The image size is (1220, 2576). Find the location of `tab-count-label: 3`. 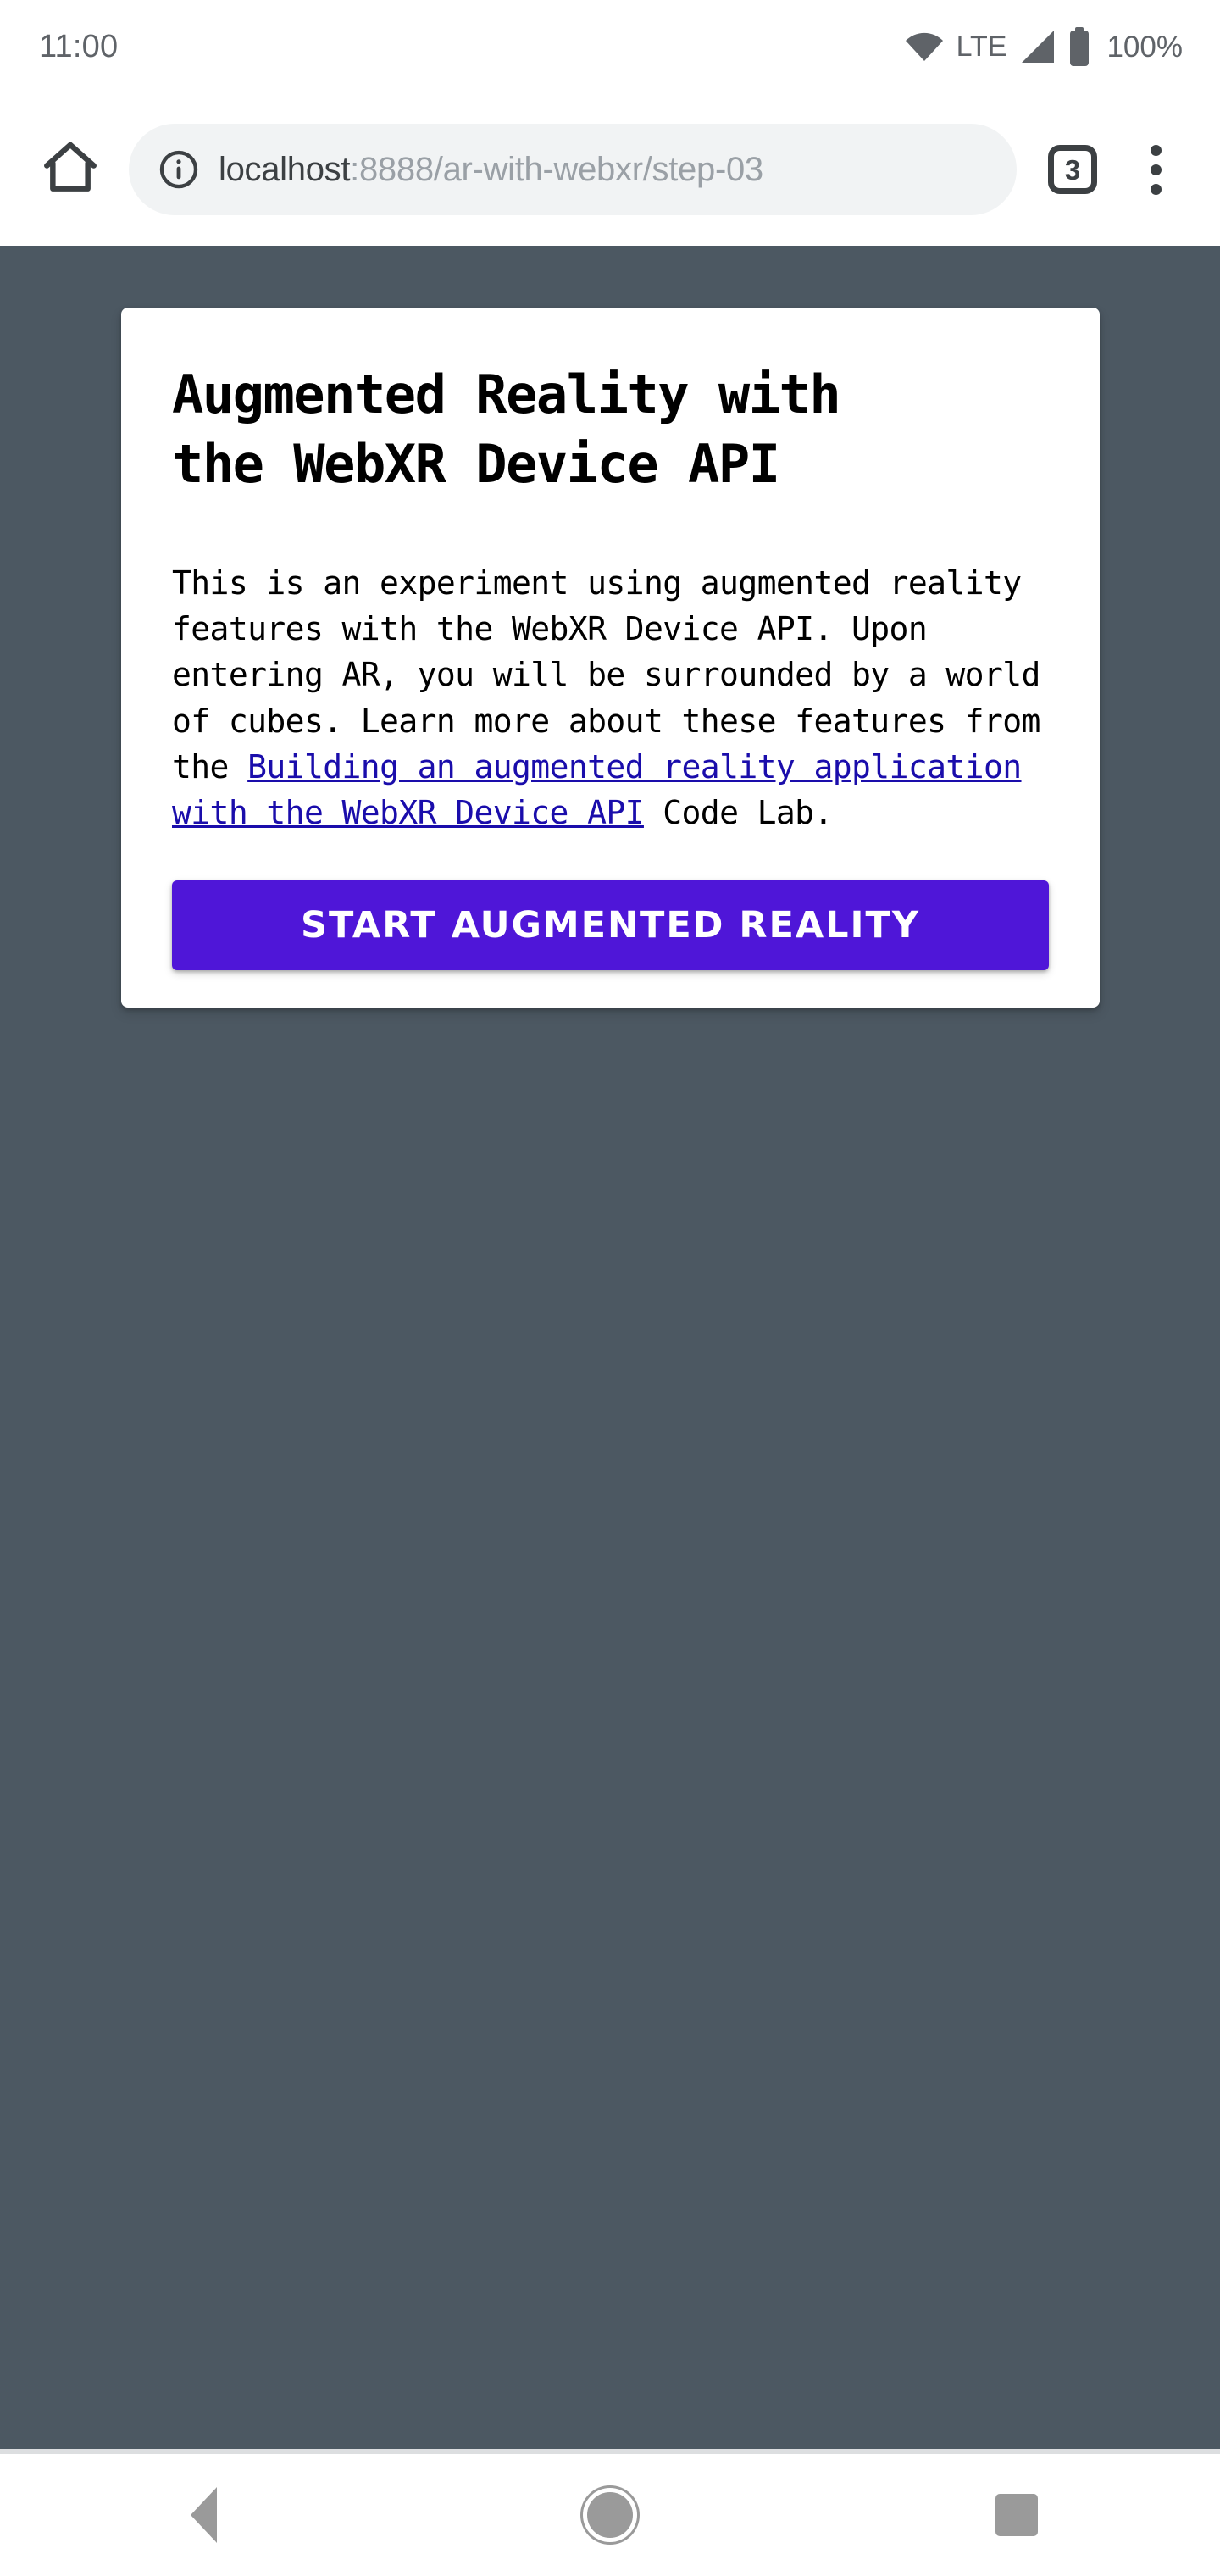

tab-count-label: 3 is located at coordinates (1072, 169).